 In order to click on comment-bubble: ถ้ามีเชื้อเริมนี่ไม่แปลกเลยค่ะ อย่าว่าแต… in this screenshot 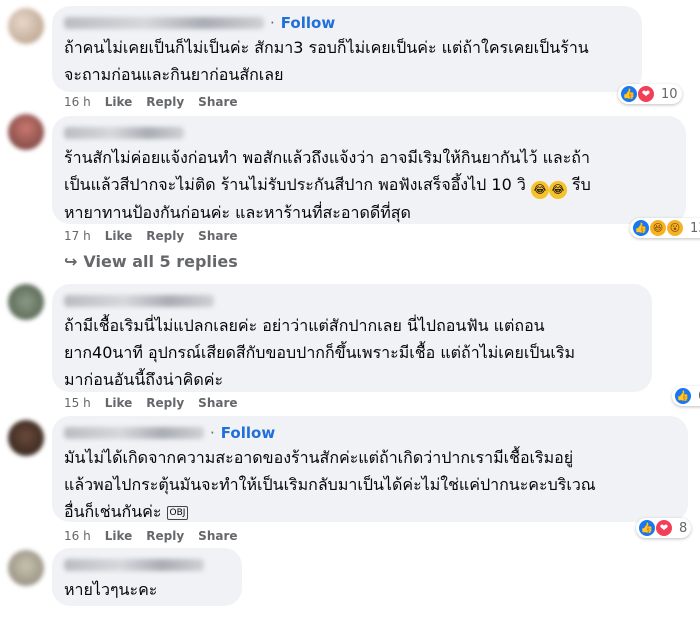, I will do `click(352, 338)`.